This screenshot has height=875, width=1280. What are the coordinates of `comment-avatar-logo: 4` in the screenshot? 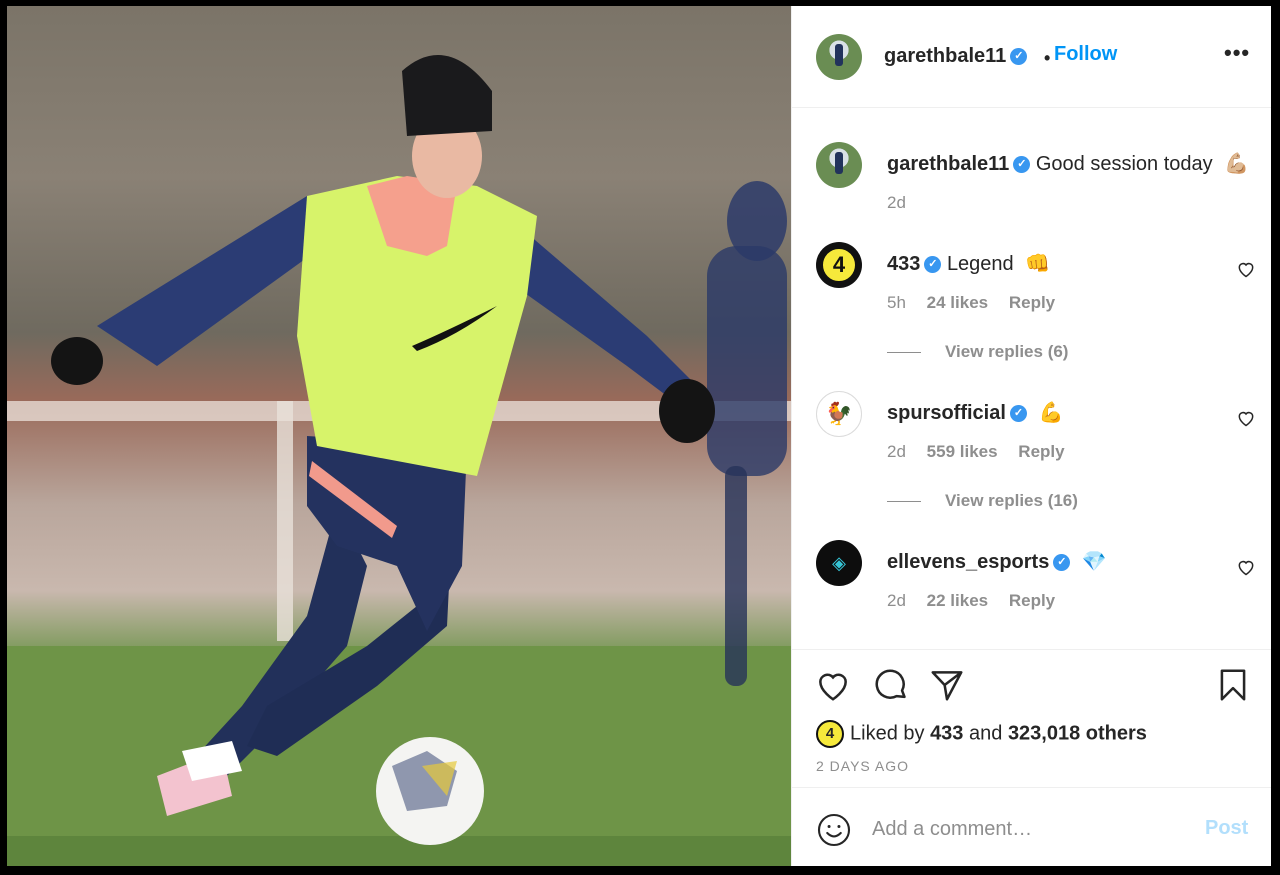 It's located at (839, 265).